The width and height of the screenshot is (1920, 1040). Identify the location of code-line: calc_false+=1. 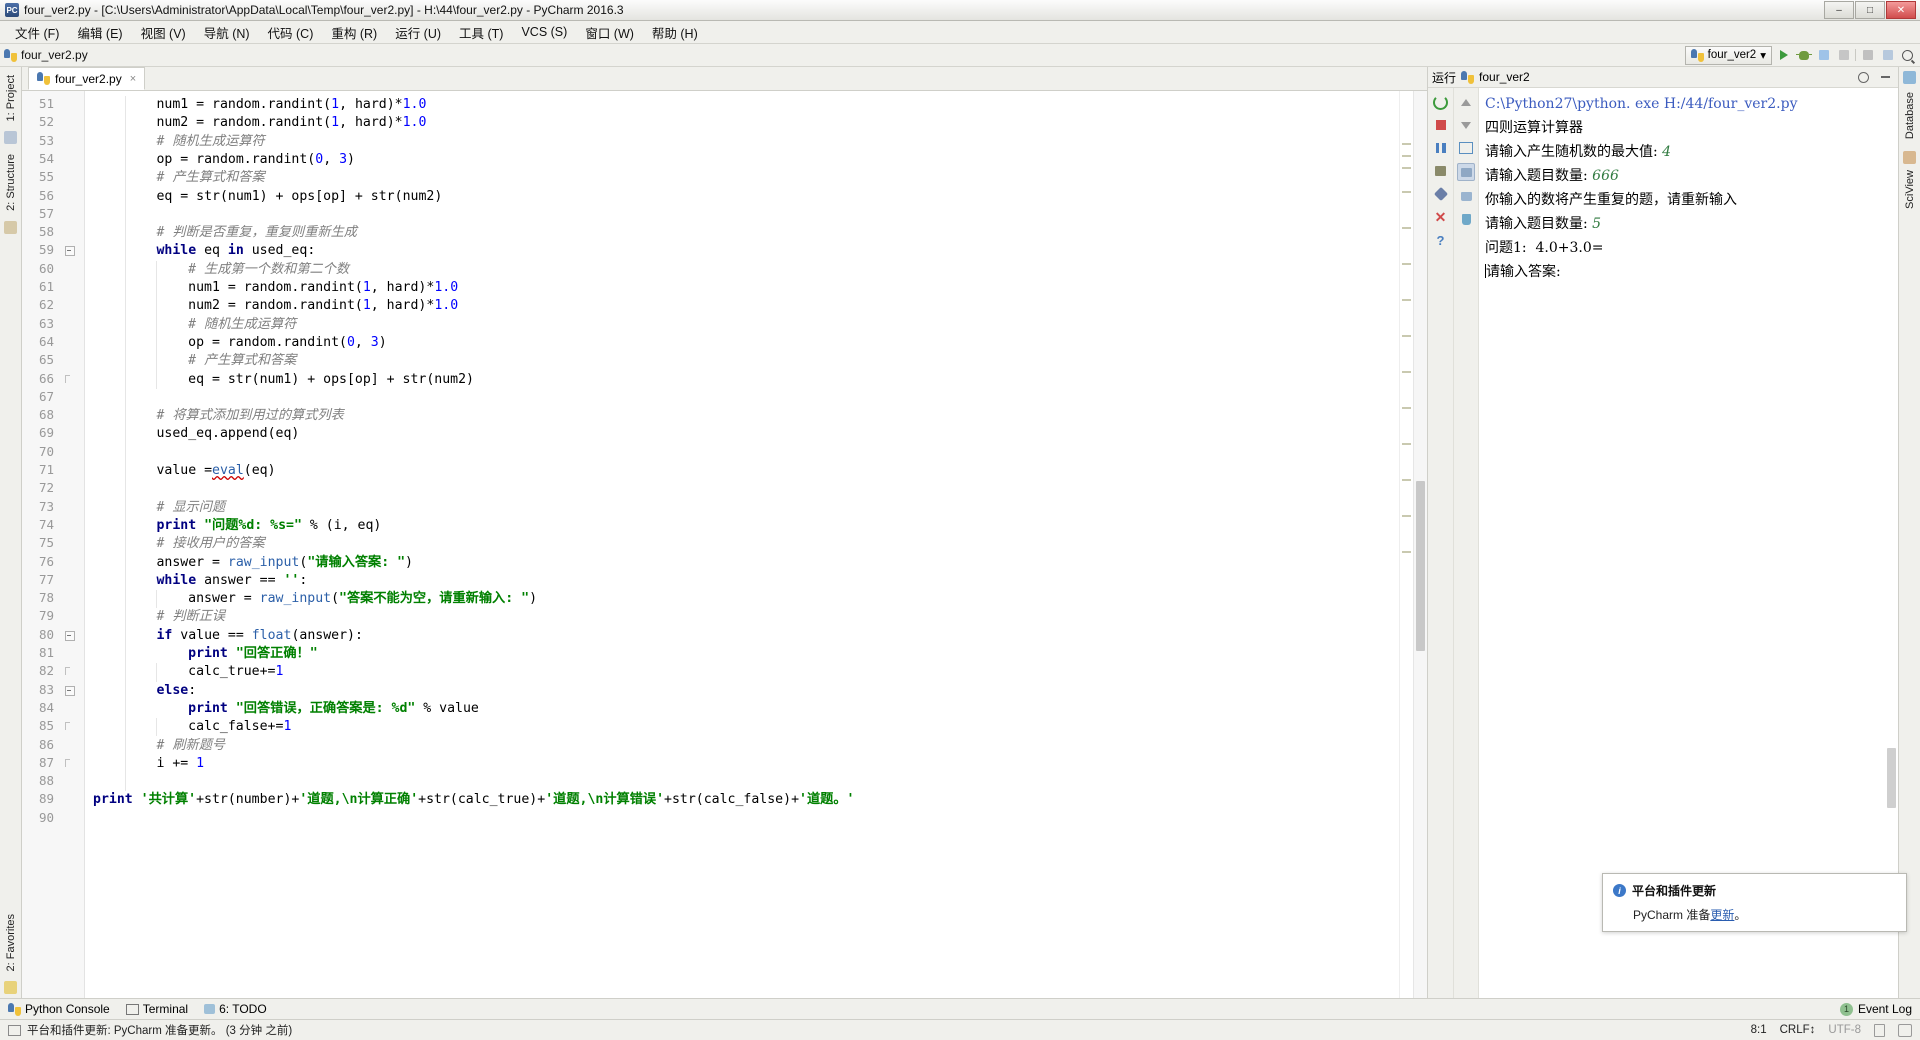
(239, 727).